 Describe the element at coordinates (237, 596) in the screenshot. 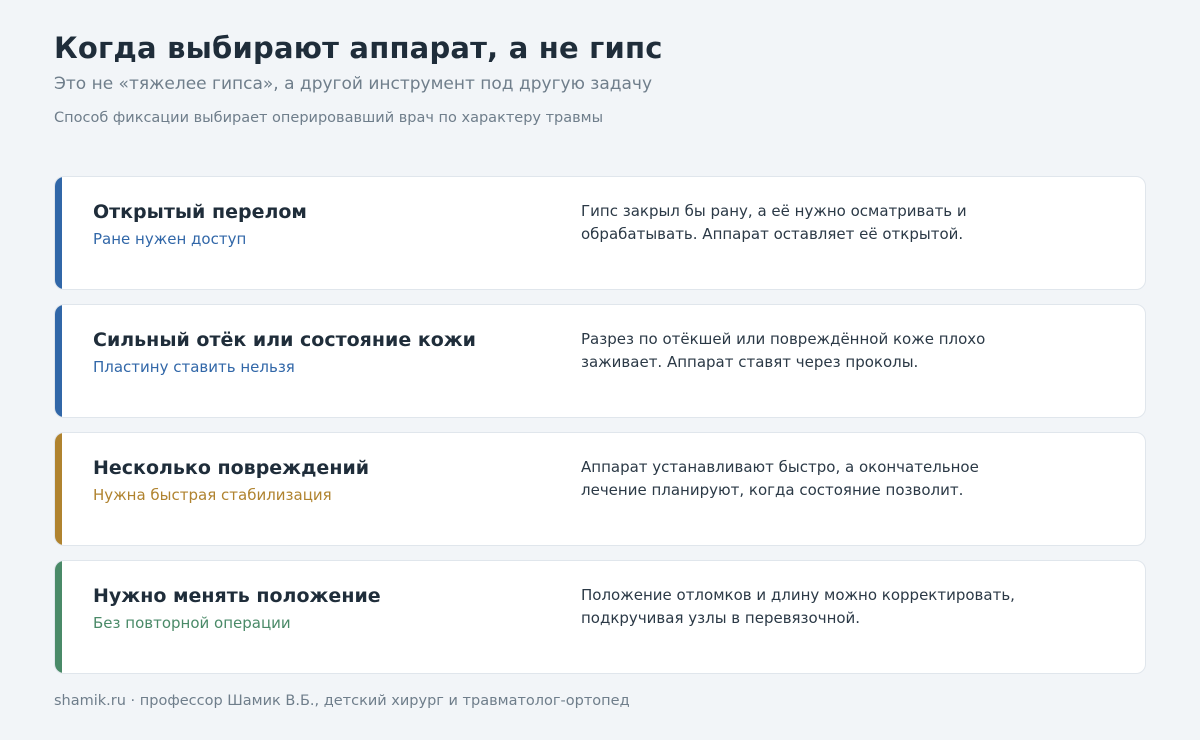

I see `card-title: Нужно менять положение` at that location.